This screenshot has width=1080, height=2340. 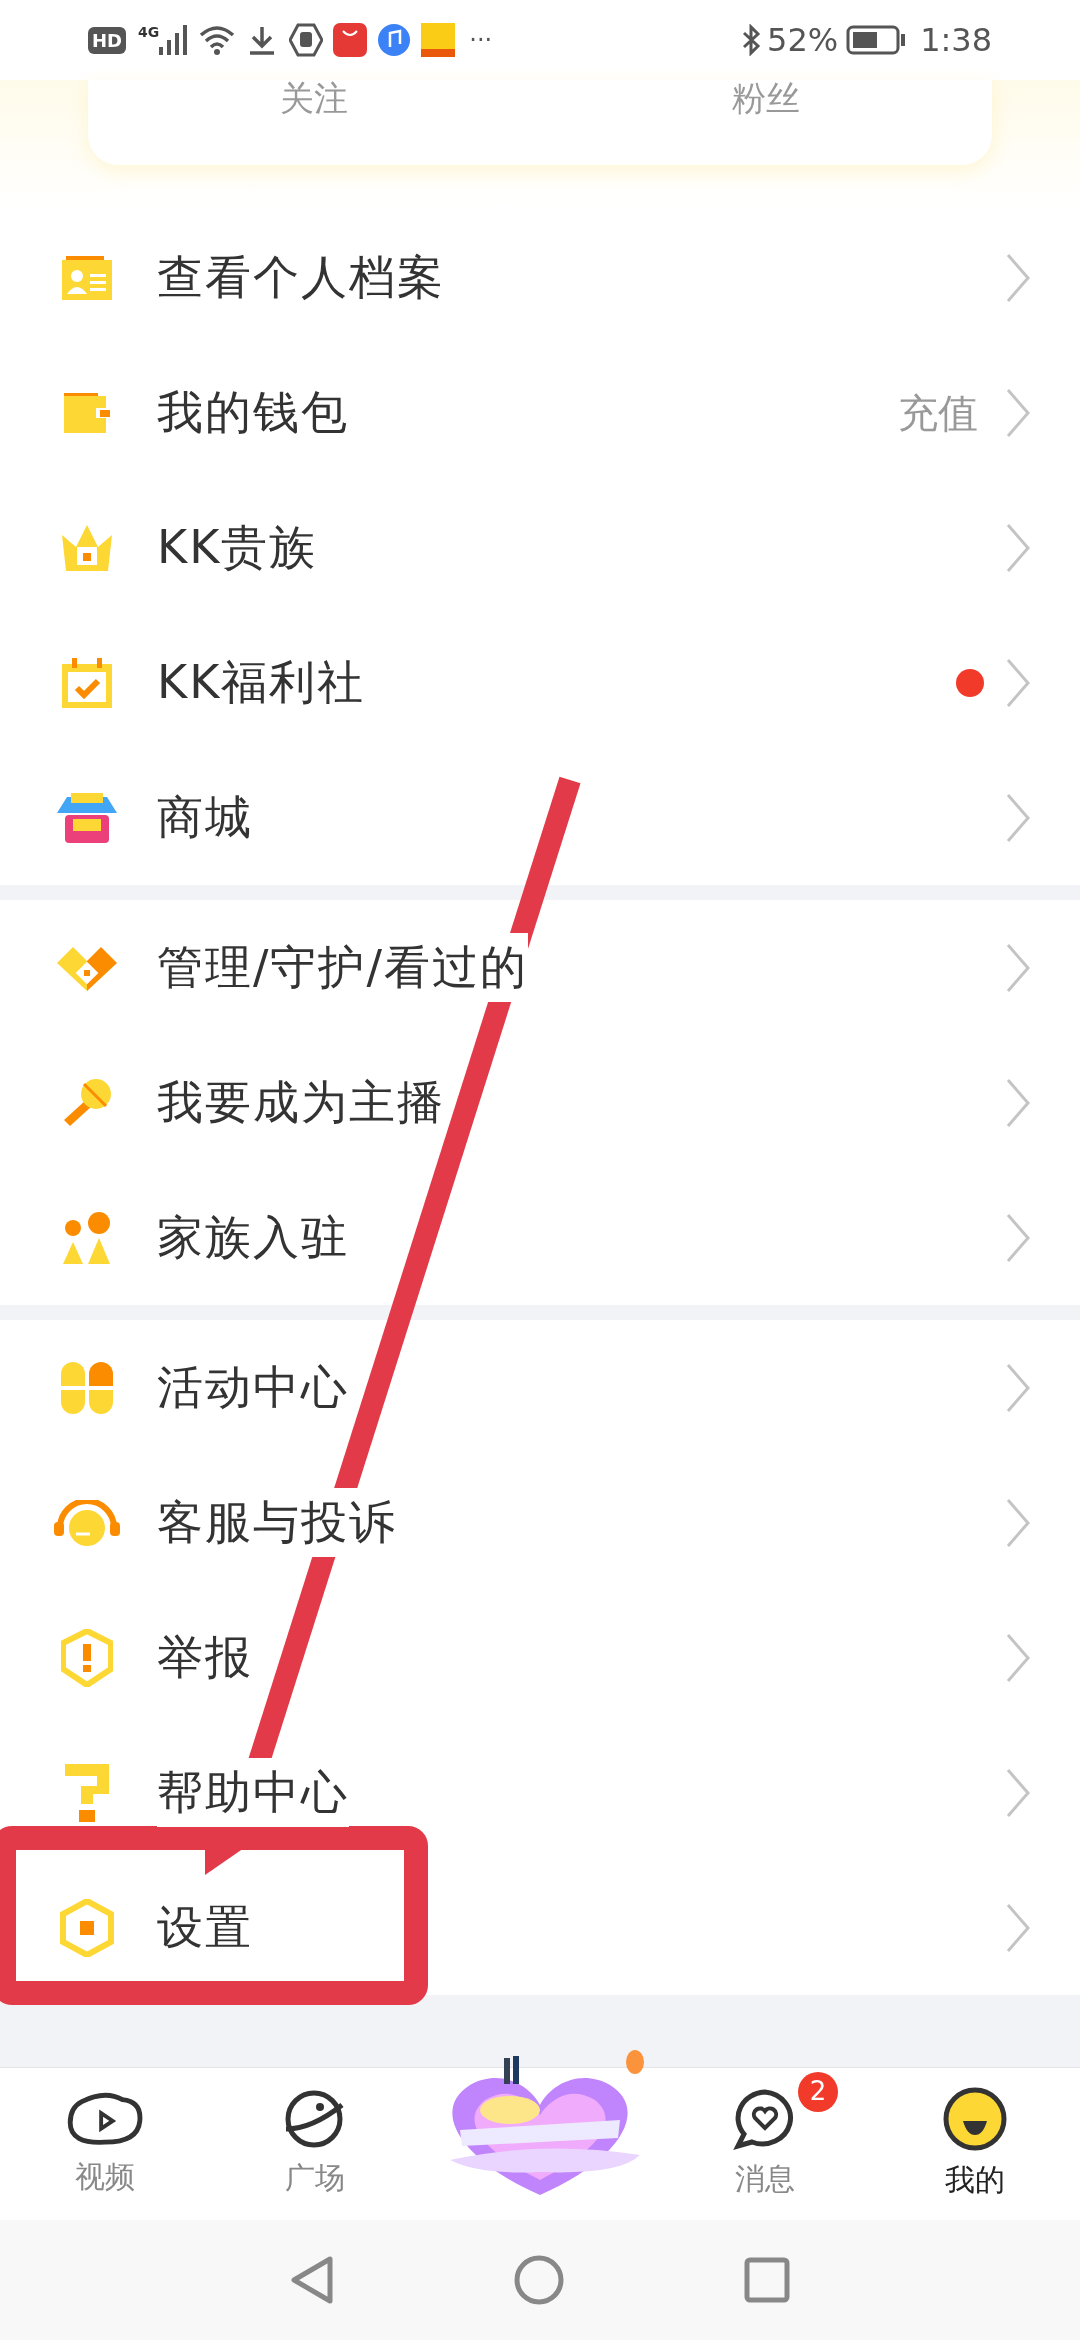 I want to click on bluetooth-icon, so click(x=751, y=40).